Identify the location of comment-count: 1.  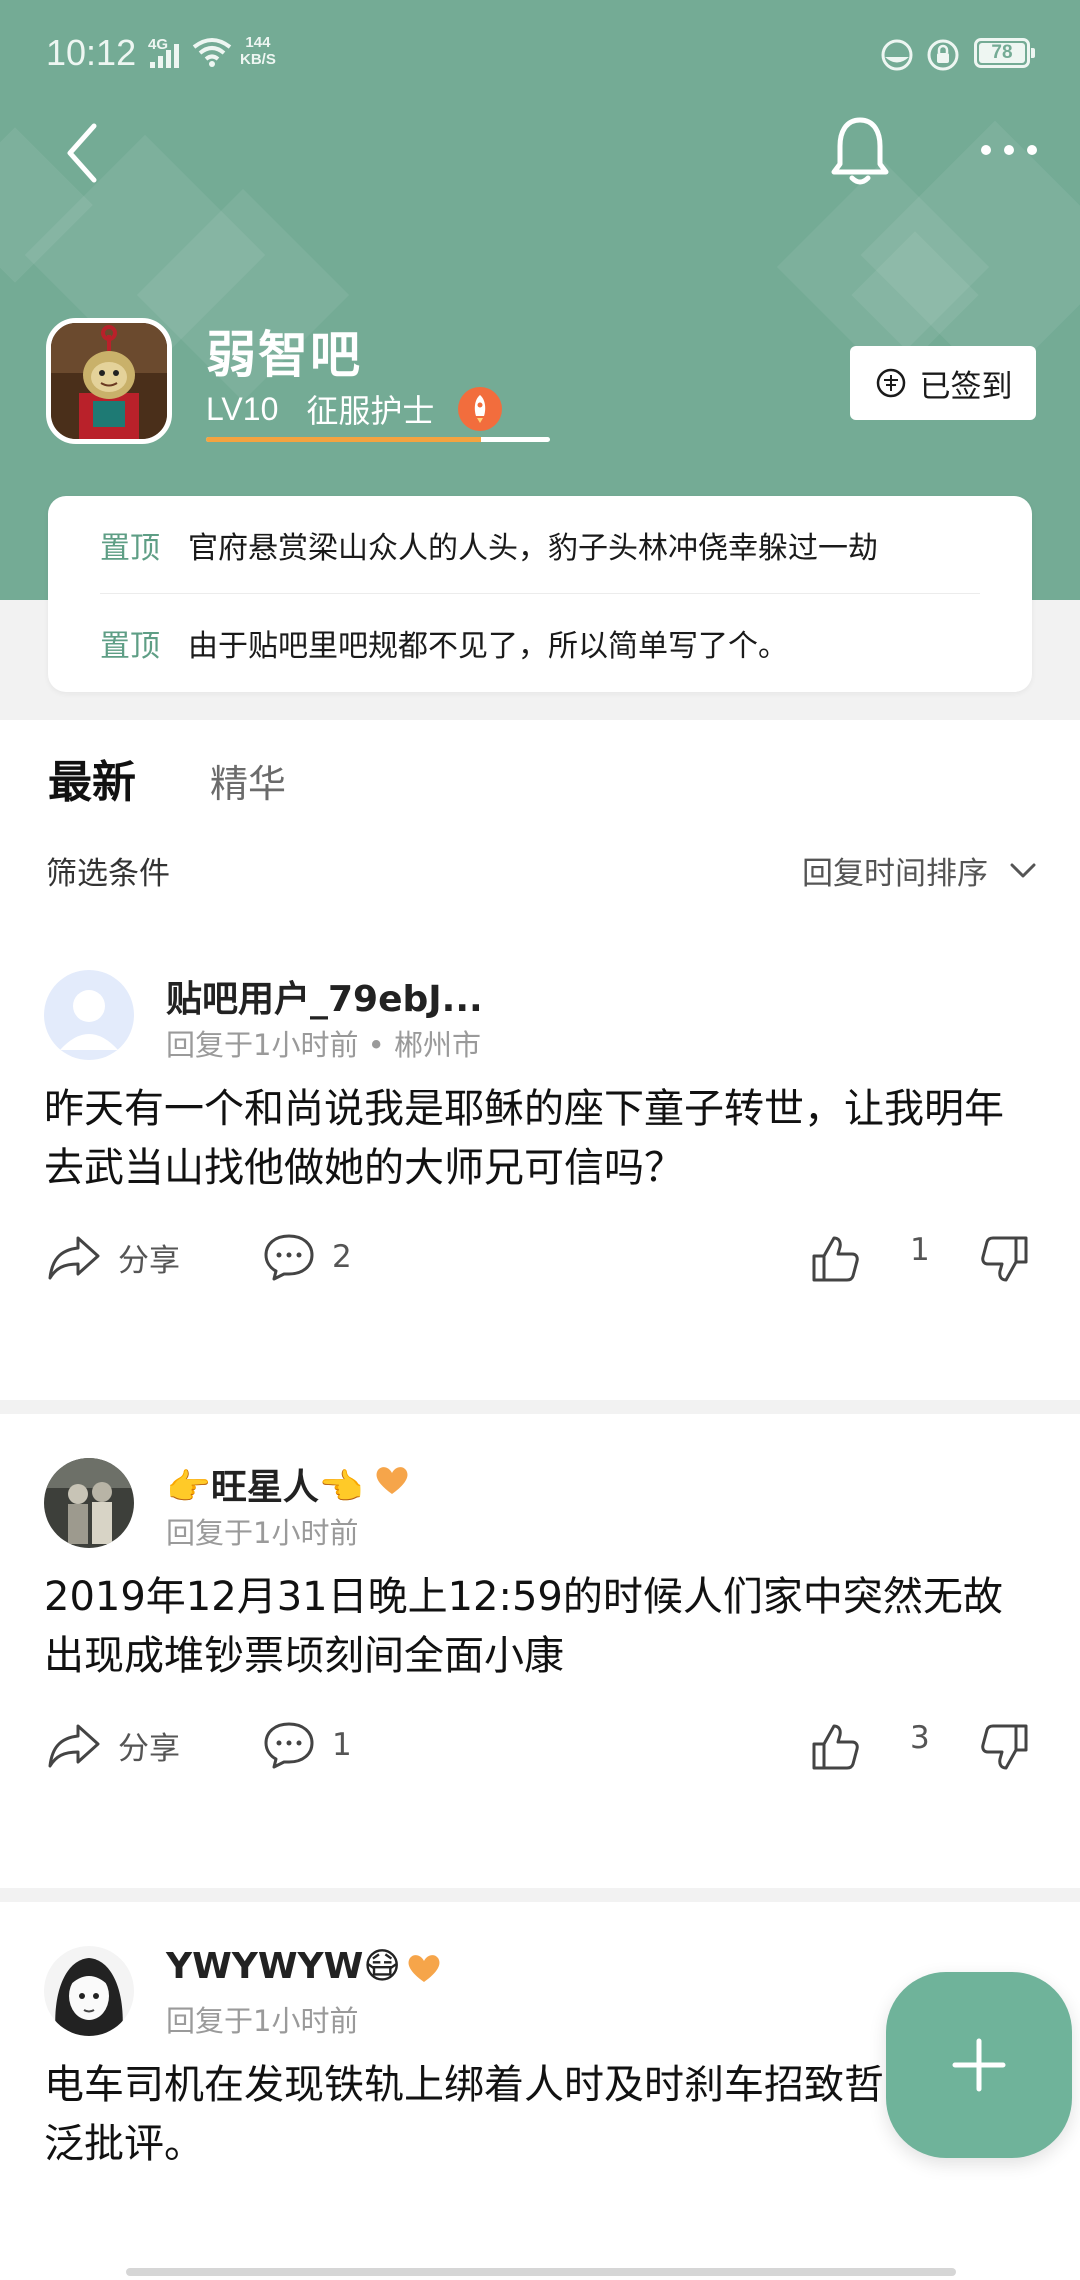
(342, 1745).